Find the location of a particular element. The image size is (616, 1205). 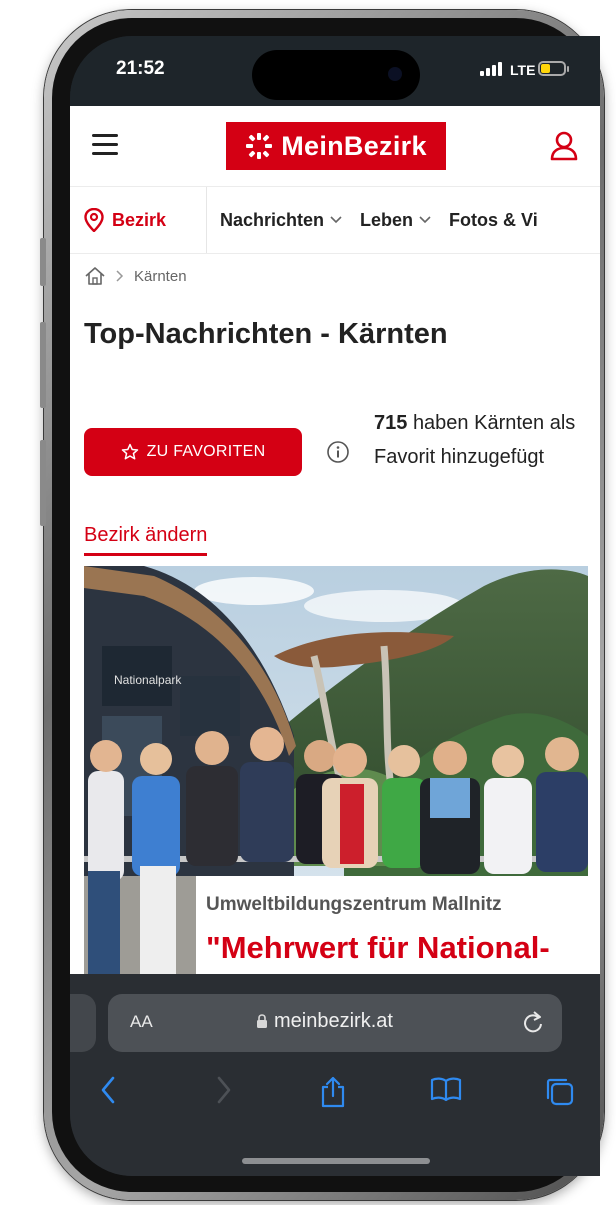

page-title: Top-Nachrichten - Kärnten is located at coordinates (266, 334).